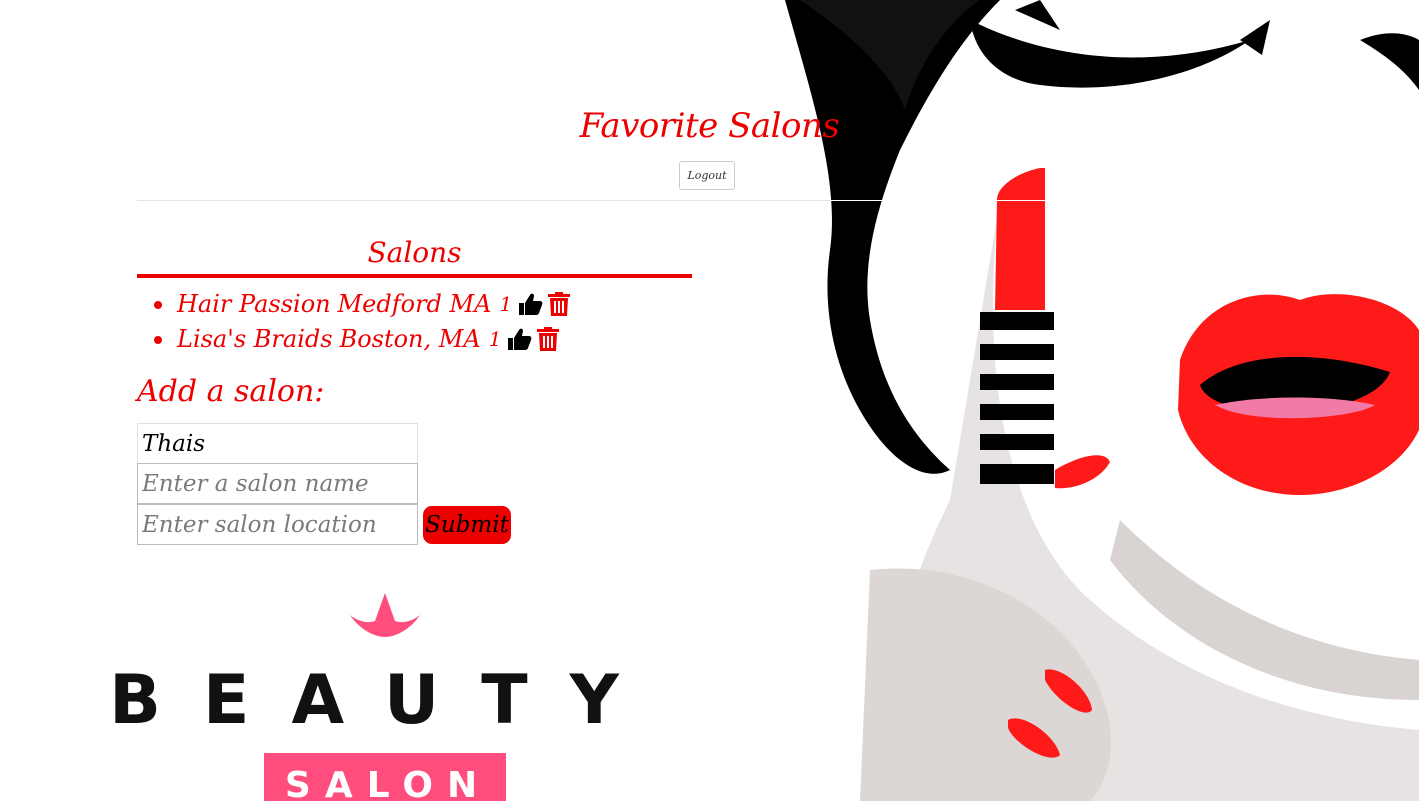 Image resolution: width=1419 pixels, height=801 pixels. What do you see at coordinates (231, 391) in the screenshot?
I see `add-salon-heading: Add a salon:` at bounding box center [231, 391].